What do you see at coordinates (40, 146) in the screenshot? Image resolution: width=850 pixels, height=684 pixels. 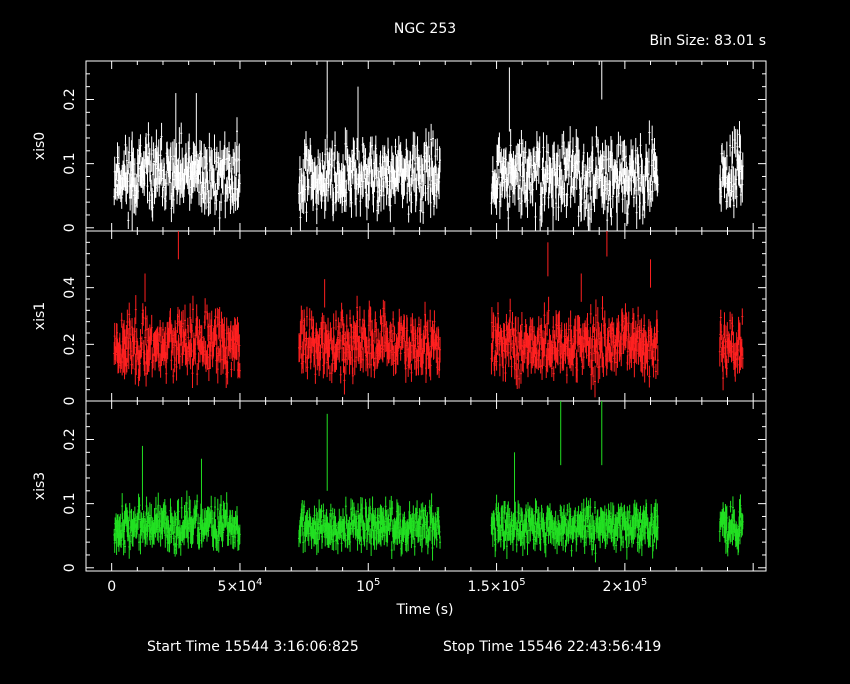 I see `y-axis-label-xis0: xis0` at bounding box center [40, 146].